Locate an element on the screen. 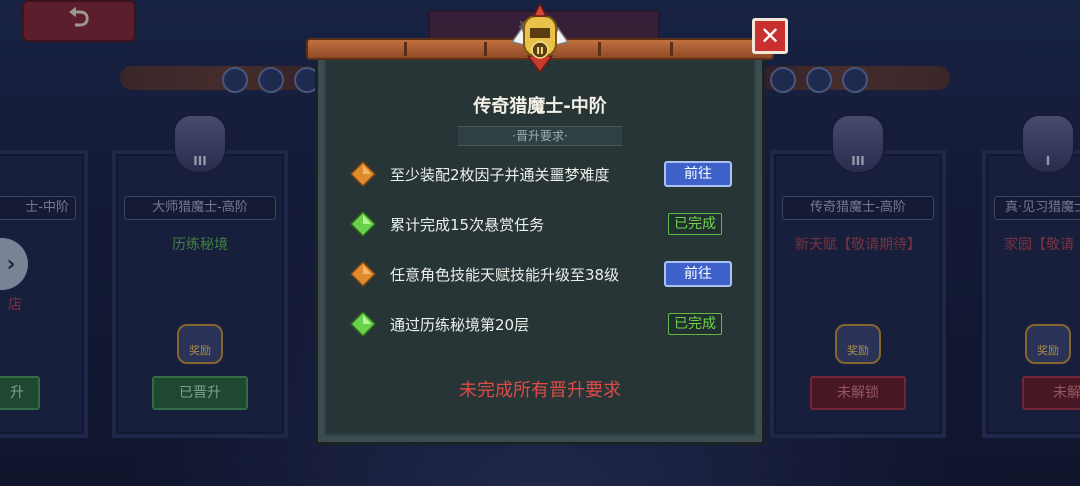 Image resolution: width=1080 pixels, height=486 pixels. requirement-row: 累计完成15次悬赏任务 已完成 is located at coordinates (550, 224).